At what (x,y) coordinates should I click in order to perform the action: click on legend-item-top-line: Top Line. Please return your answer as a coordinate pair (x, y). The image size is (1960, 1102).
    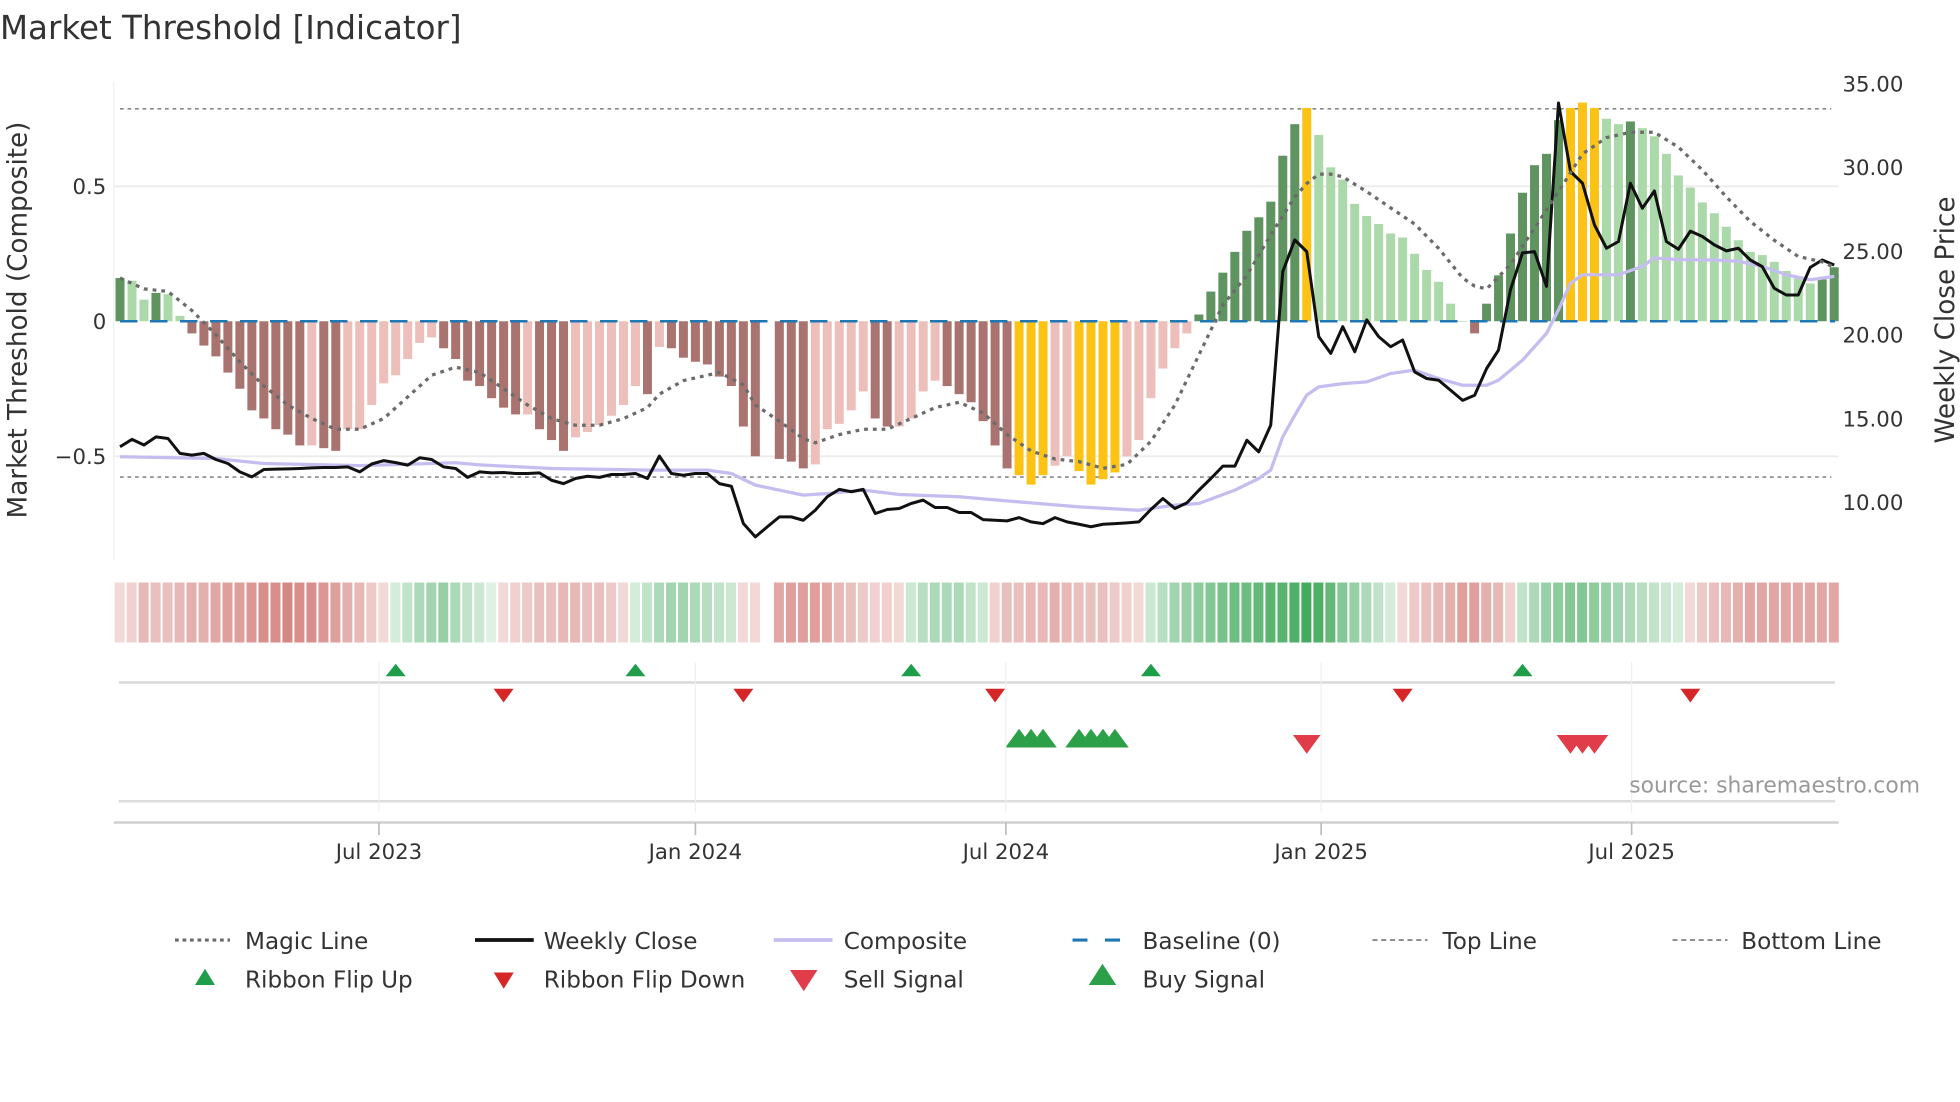
    Looking at the image, I should click on (1455, 942).